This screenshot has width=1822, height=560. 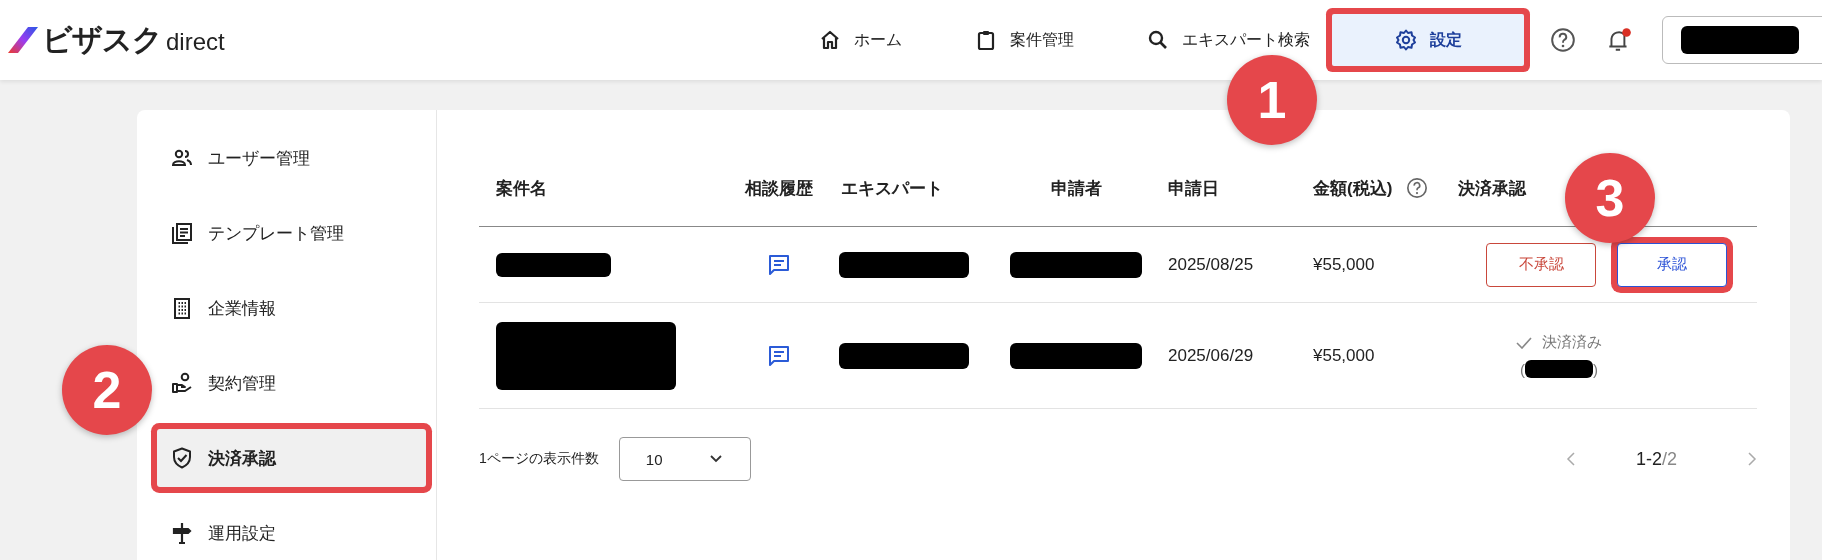 What do you see at coordinates (1406, 40) in the screenshot?
I see `settings-icon` at bounding box center [1406, 40].